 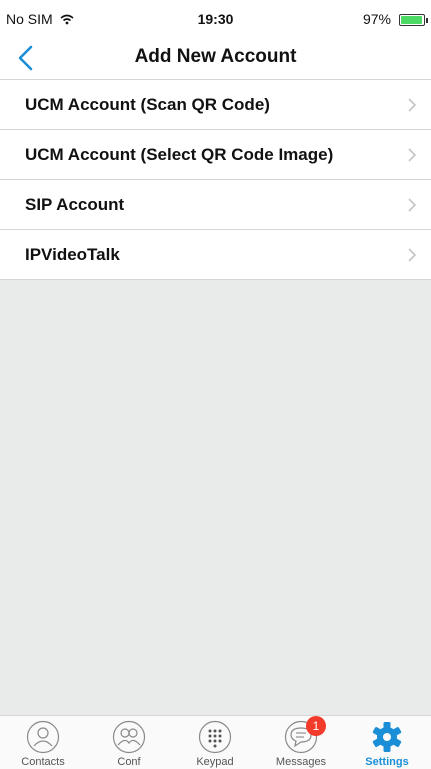 I want to click on tab-label: Keypad, so click(x=215, y=762).